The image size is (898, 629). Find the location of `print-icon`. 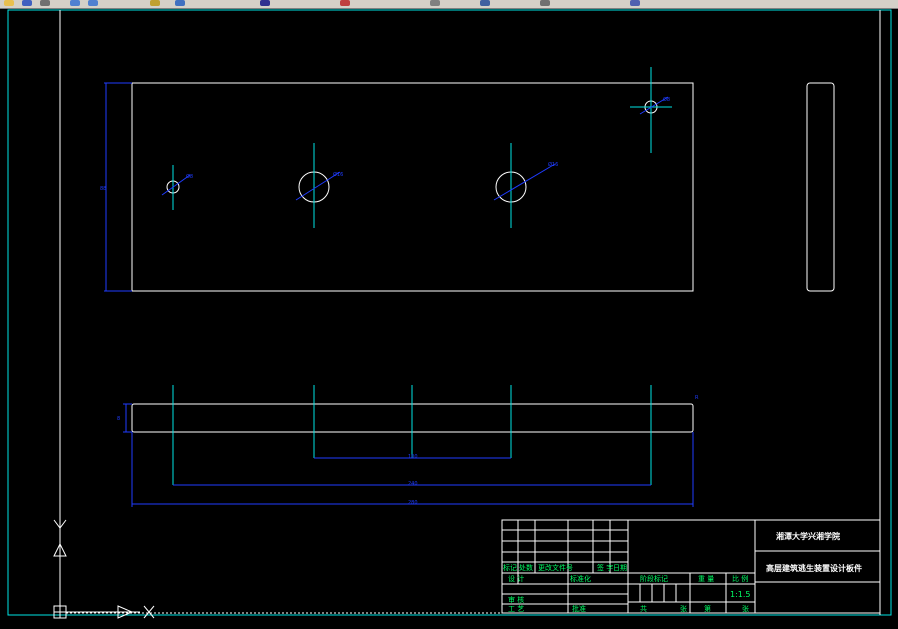

print-icon is located at coordinates (45, 3).